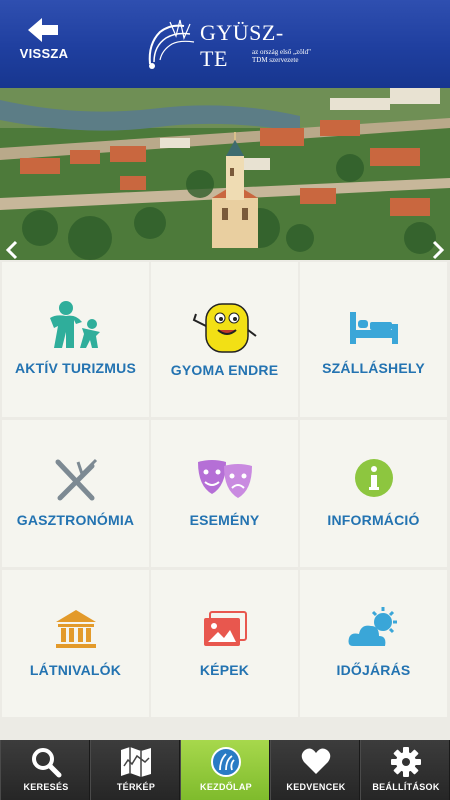 The image size is (450, 800). I want to click on slider-next-icon, so click(438, 249).